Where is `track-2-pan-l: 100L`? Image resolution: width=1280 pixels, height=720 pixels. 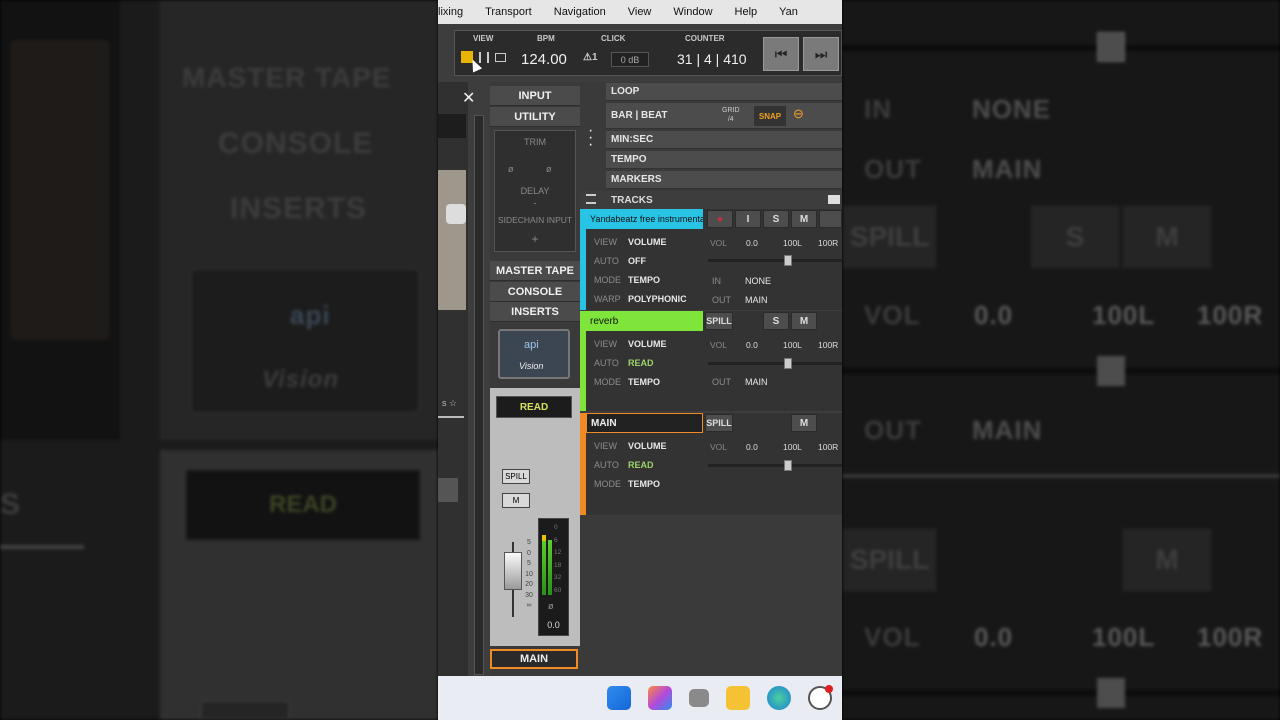
track-2-pan-l: 100L is located at coordinates (792, 345).